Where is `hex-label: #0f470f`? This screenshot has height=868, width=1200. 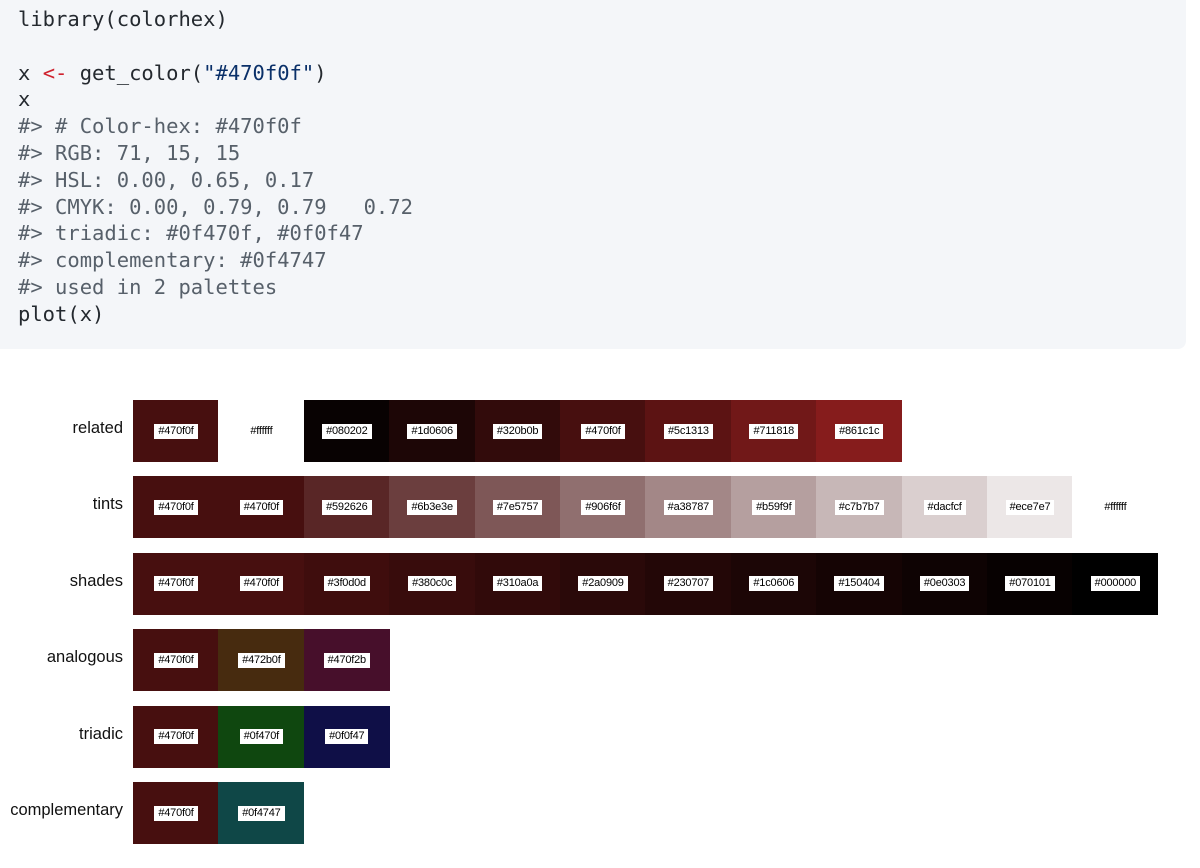
hex-label: #0f470f is located at coordinates (261, 737).